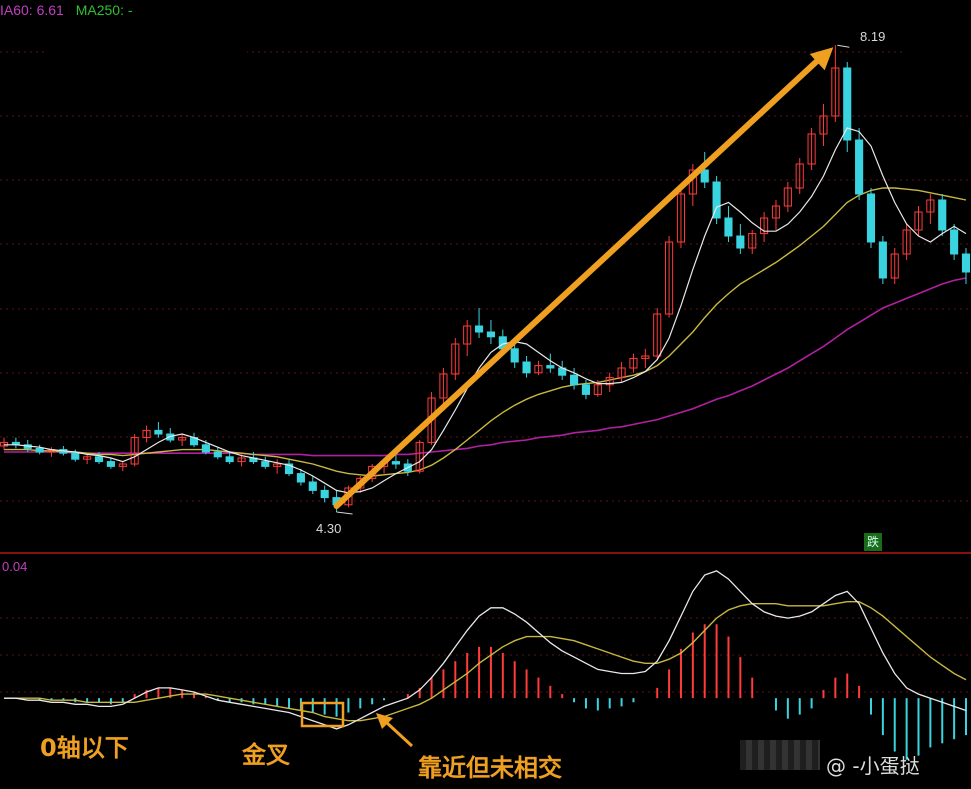  I want to click on annotation-near-not-cross: 靠近但未相交, so click(490, 768).